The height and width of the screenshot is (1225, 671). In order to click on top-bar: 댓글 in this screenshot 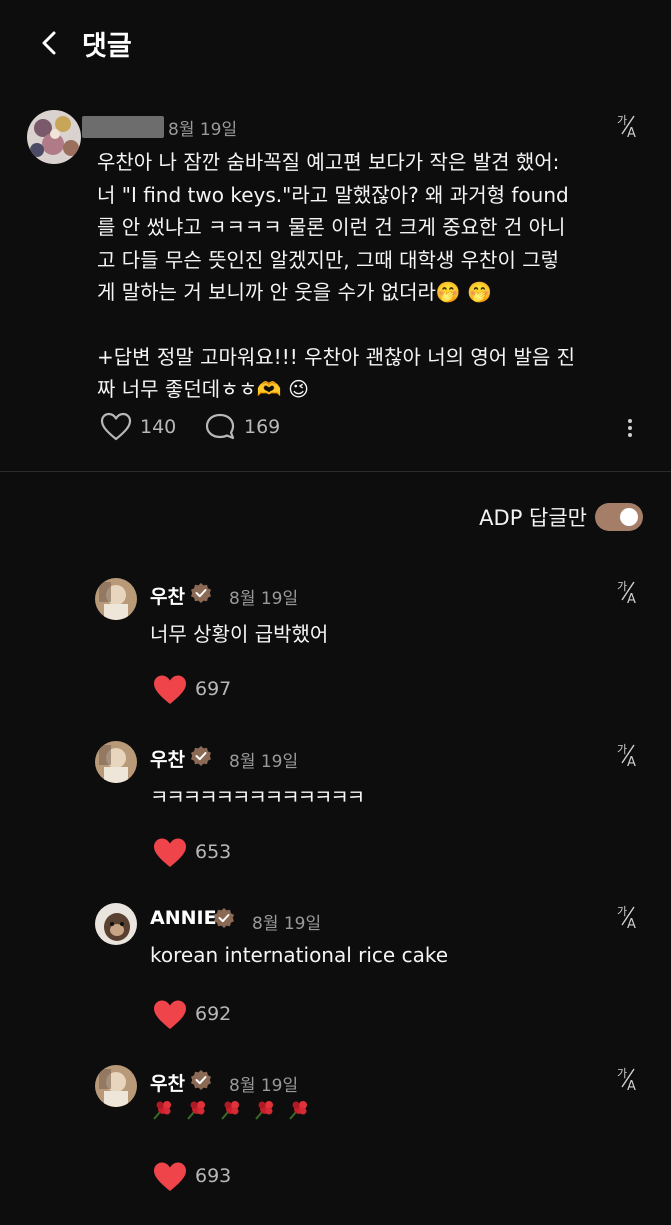, I will do `click(335, 44)`.